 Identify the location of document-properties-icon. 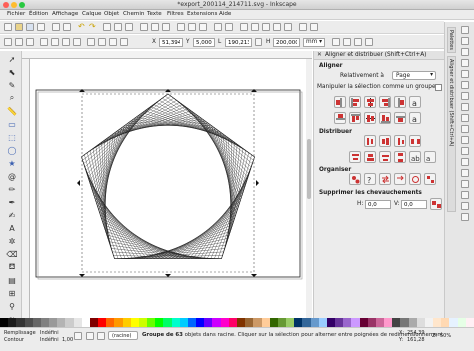
(314, 27).